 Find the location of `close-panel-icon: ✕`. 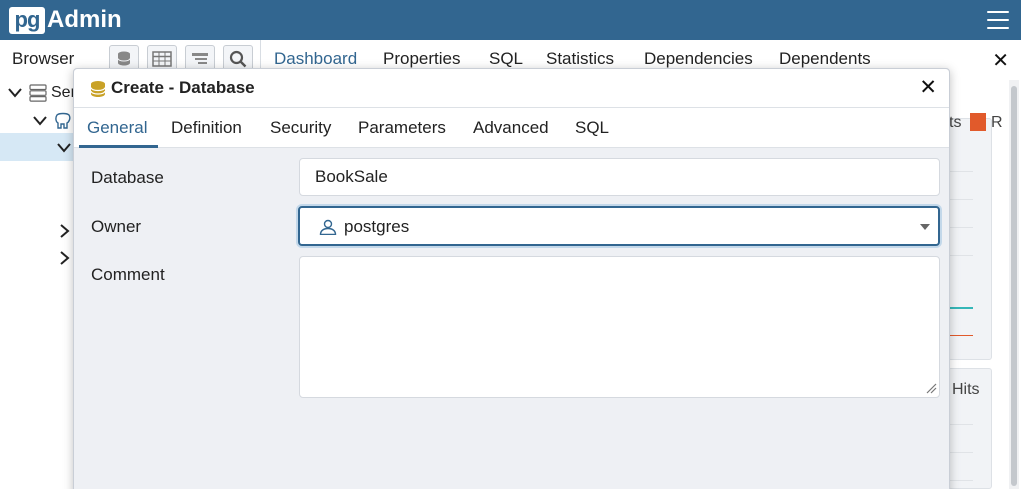

close-panel-icon: ✕ is located at coordinates (1000, 60).